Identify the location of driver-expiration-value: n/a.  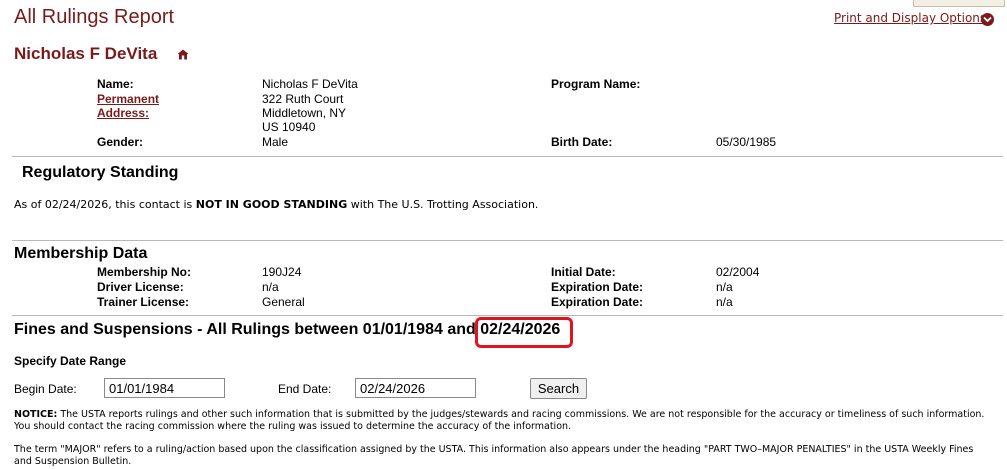
(724, 287).